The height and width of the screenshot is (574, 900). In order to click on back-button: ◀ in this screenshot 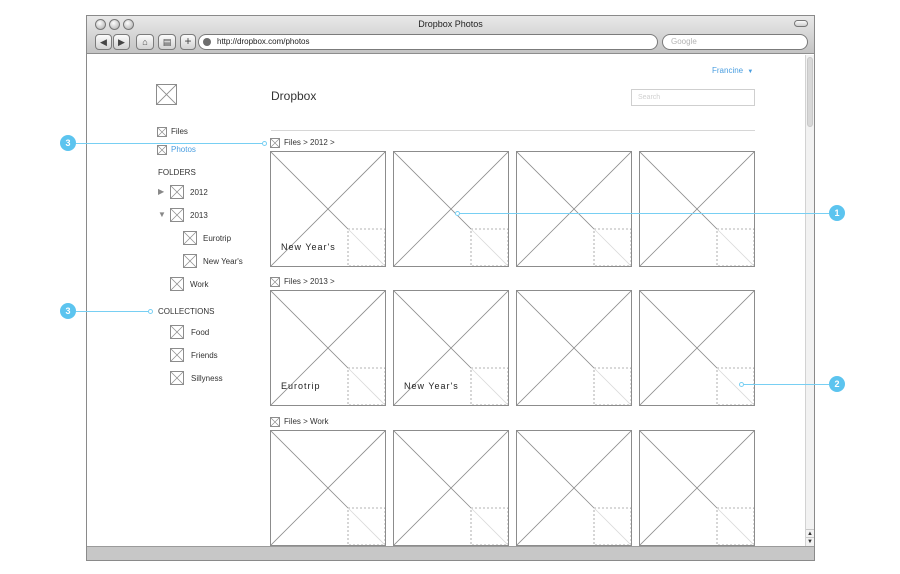, I will do `click(103, 42)`.